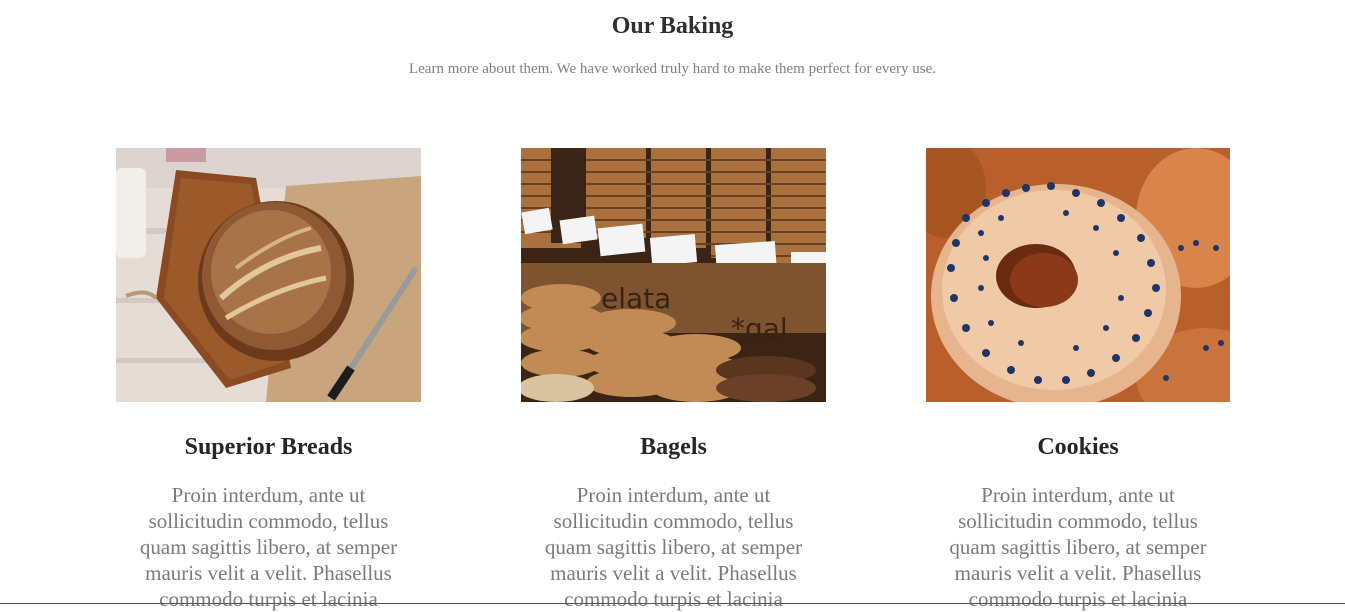 Image resolution: width=1345 pixels, height=612 pixels. Describe the element at coordinates (268, 275) in the screenshot. I see `bread-loaf-image` at that location.